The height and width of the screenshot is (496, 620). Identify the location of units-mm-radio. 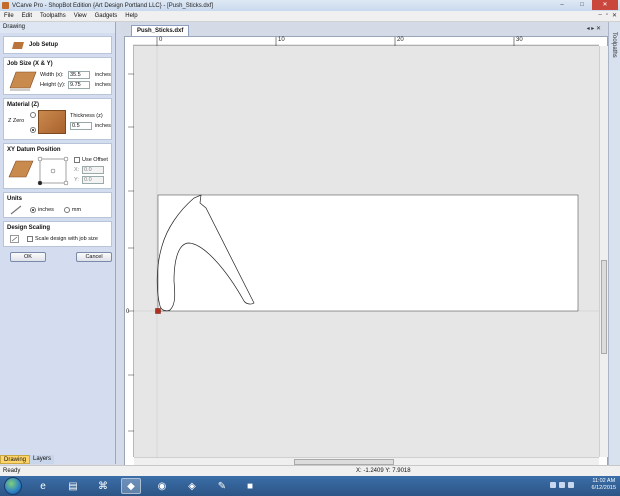
(66, 210).